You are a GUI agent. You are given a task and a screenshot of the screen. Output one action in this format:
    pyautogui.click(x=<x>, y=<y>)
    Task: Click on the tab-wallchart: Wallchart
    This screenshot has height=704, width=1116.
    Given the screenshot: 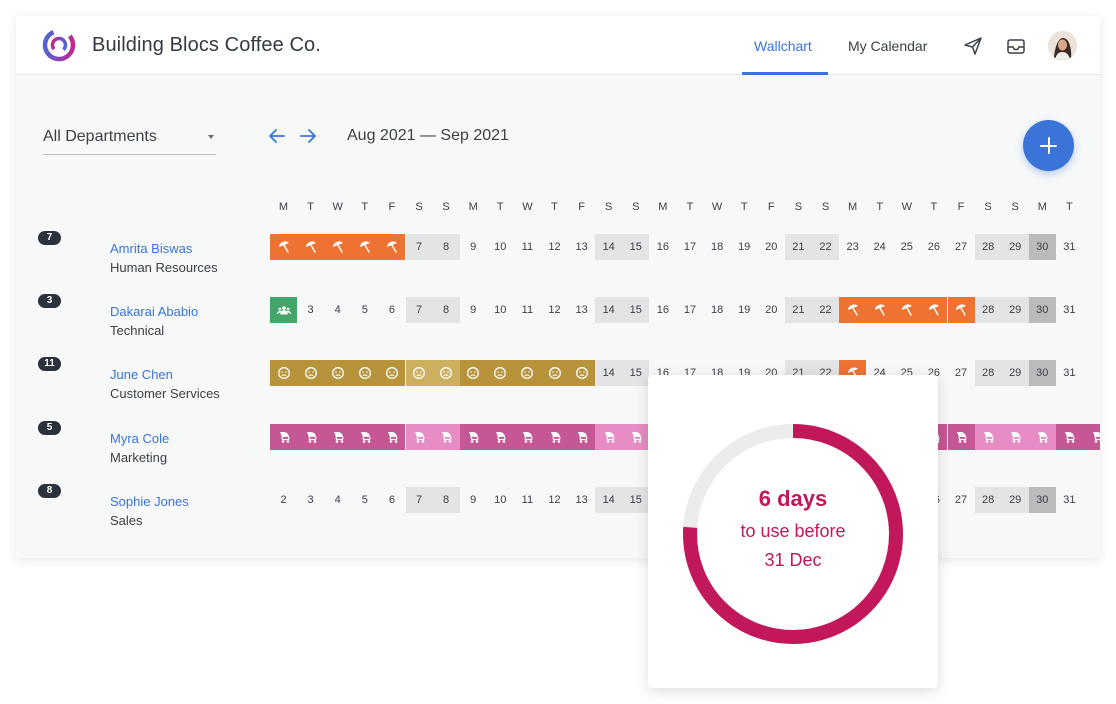 What is the action you would take?
    pyautogui.click(x=783, y=46)
    